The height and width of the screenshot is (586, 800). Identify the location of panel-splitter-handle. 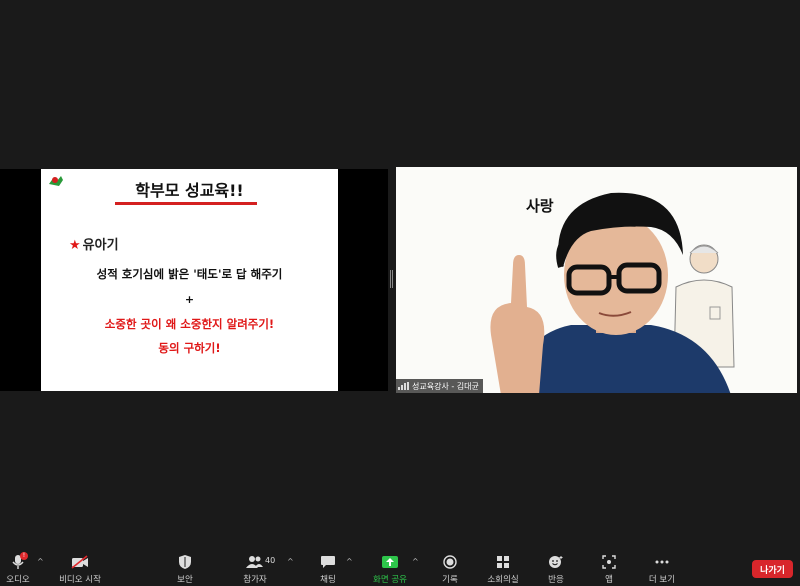
(391, 279).